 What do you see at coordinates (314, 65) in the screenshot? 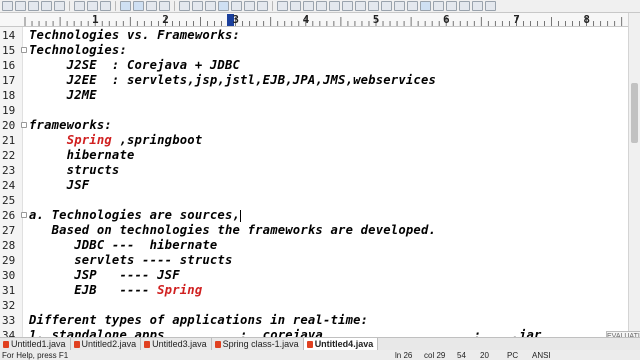
I see `code-line: 16 J2SE : Corejava + JDBC` at bounding box center [314, 65].